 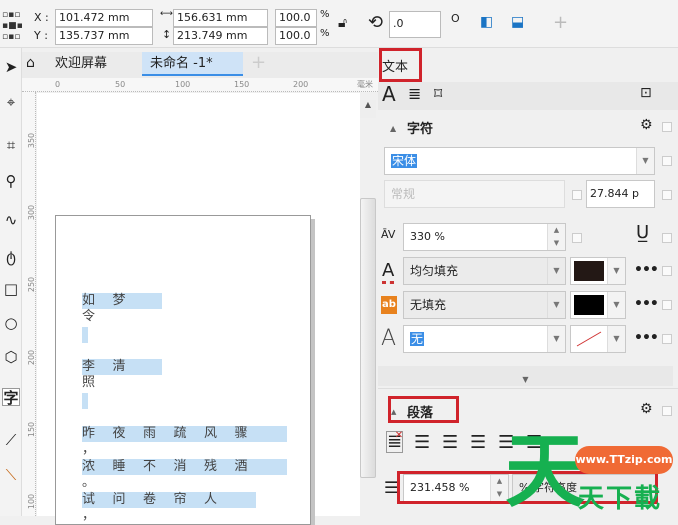 What do you see at coordinates (192, 64) in the screenshot?
I see `tab-document: 未命名 -1*` at bounding box center [192, 64].